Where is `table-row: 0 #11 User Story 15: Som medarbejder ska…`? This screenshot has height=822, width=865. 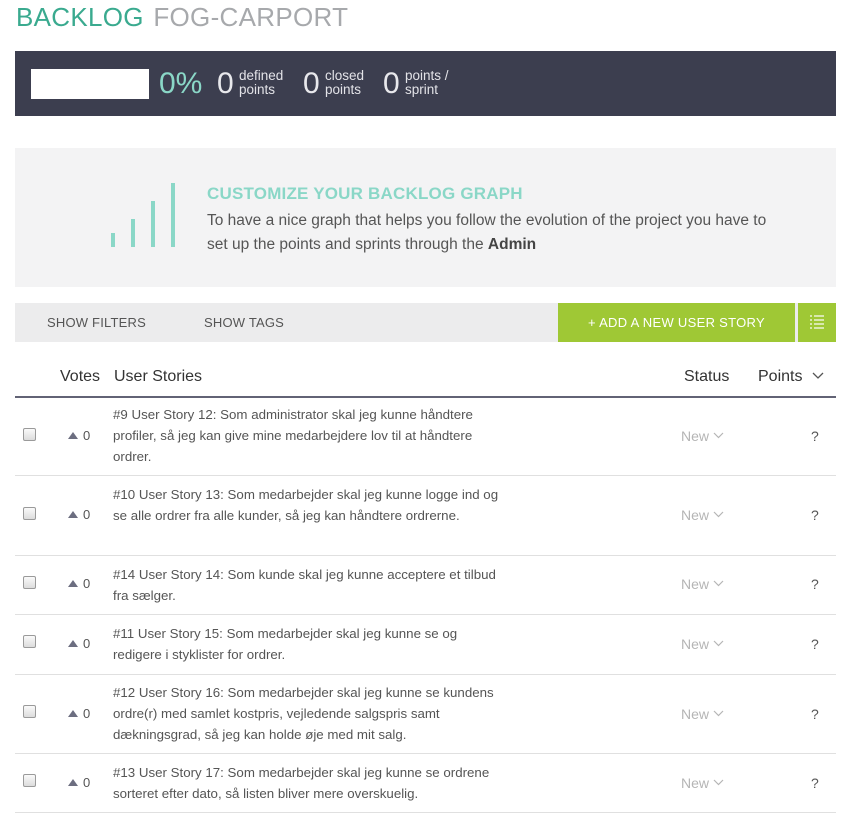 table-row: 0 #11 User Story 15: Som medarbejder ska… is located at coordinates (425, 645).